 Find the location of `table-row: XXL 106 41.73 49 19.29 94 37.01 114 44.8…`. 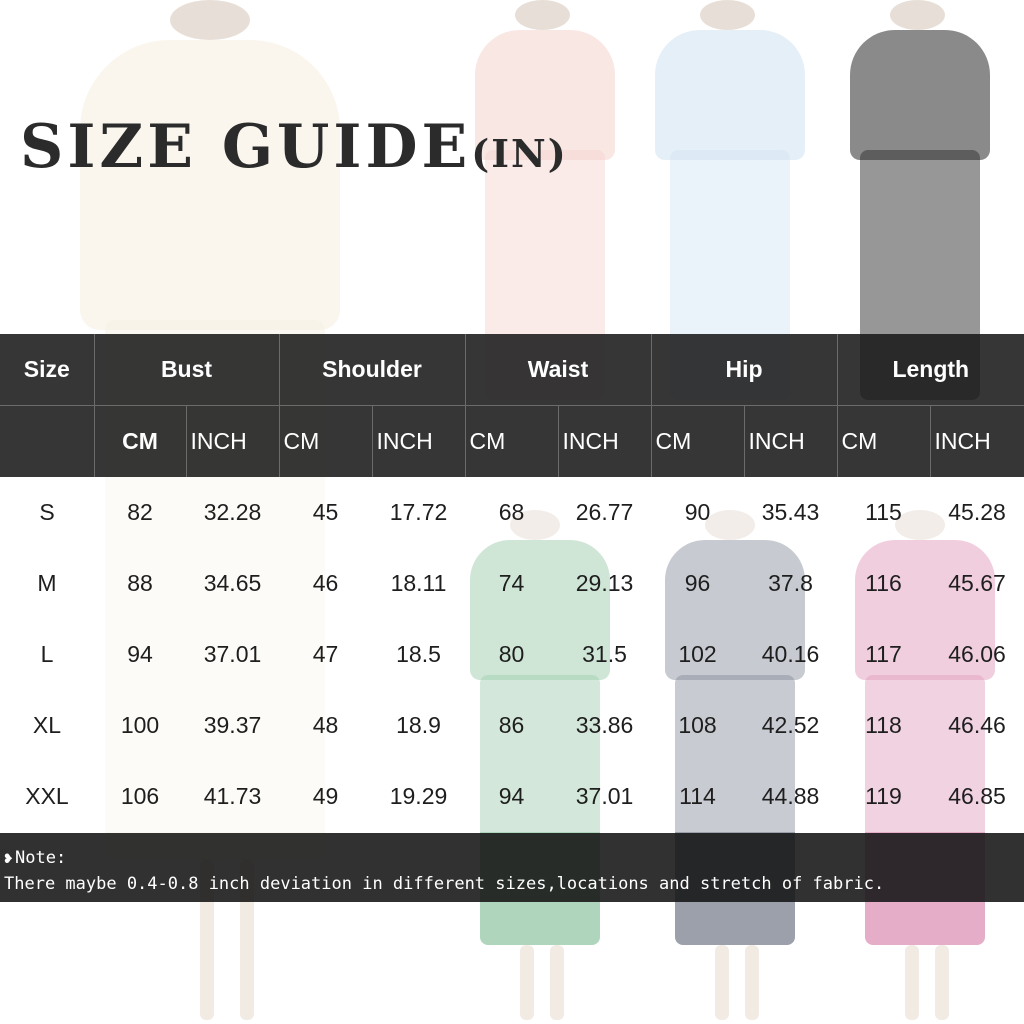

table-row: XXL 106 41.73 49 19.29 94 37.01 114 44.8… is located at coordinates (512, 796).